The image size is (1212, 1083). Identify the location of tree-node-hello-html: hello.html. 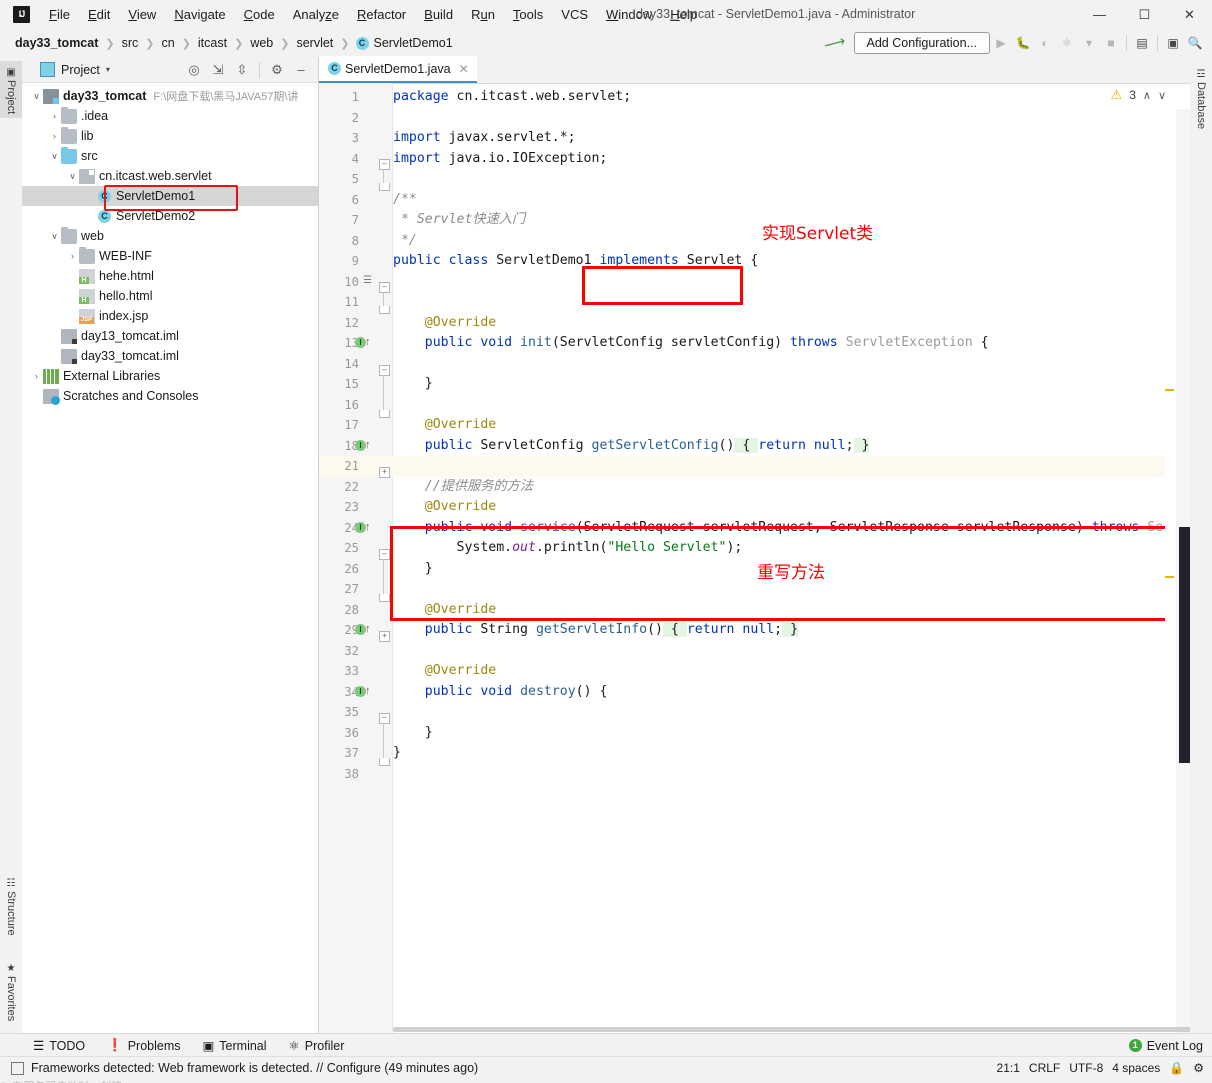
(170, 296).